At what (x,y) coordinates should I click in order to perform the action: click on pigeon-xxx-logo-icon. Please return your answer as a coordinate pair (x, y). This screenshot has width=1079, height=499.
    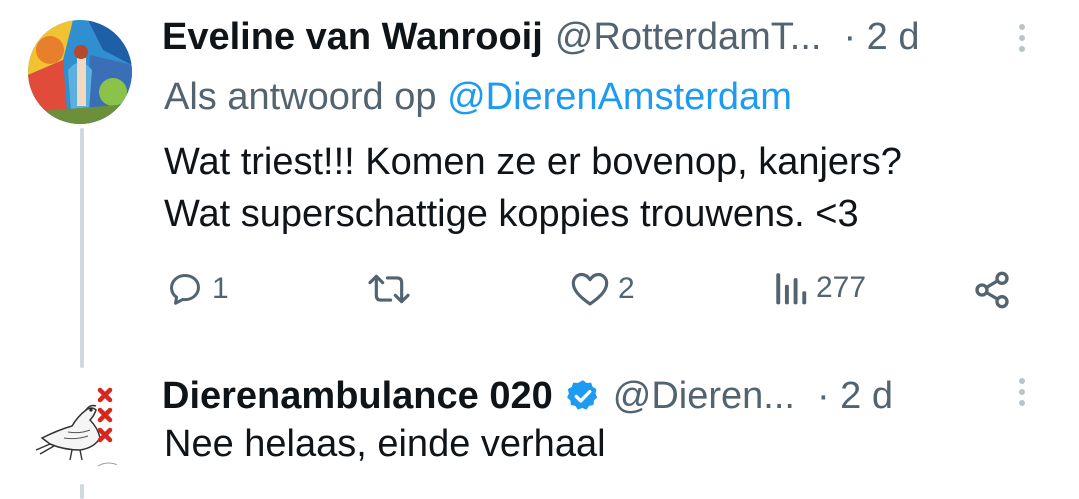
    Looking at the image, I should click on (80, 428).